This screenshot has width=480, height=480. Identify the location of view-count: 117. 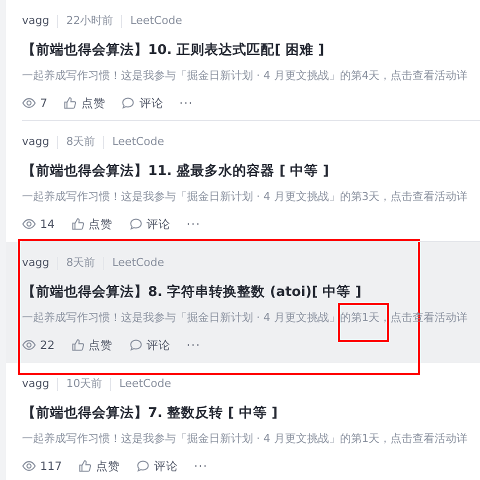
(51, 466).